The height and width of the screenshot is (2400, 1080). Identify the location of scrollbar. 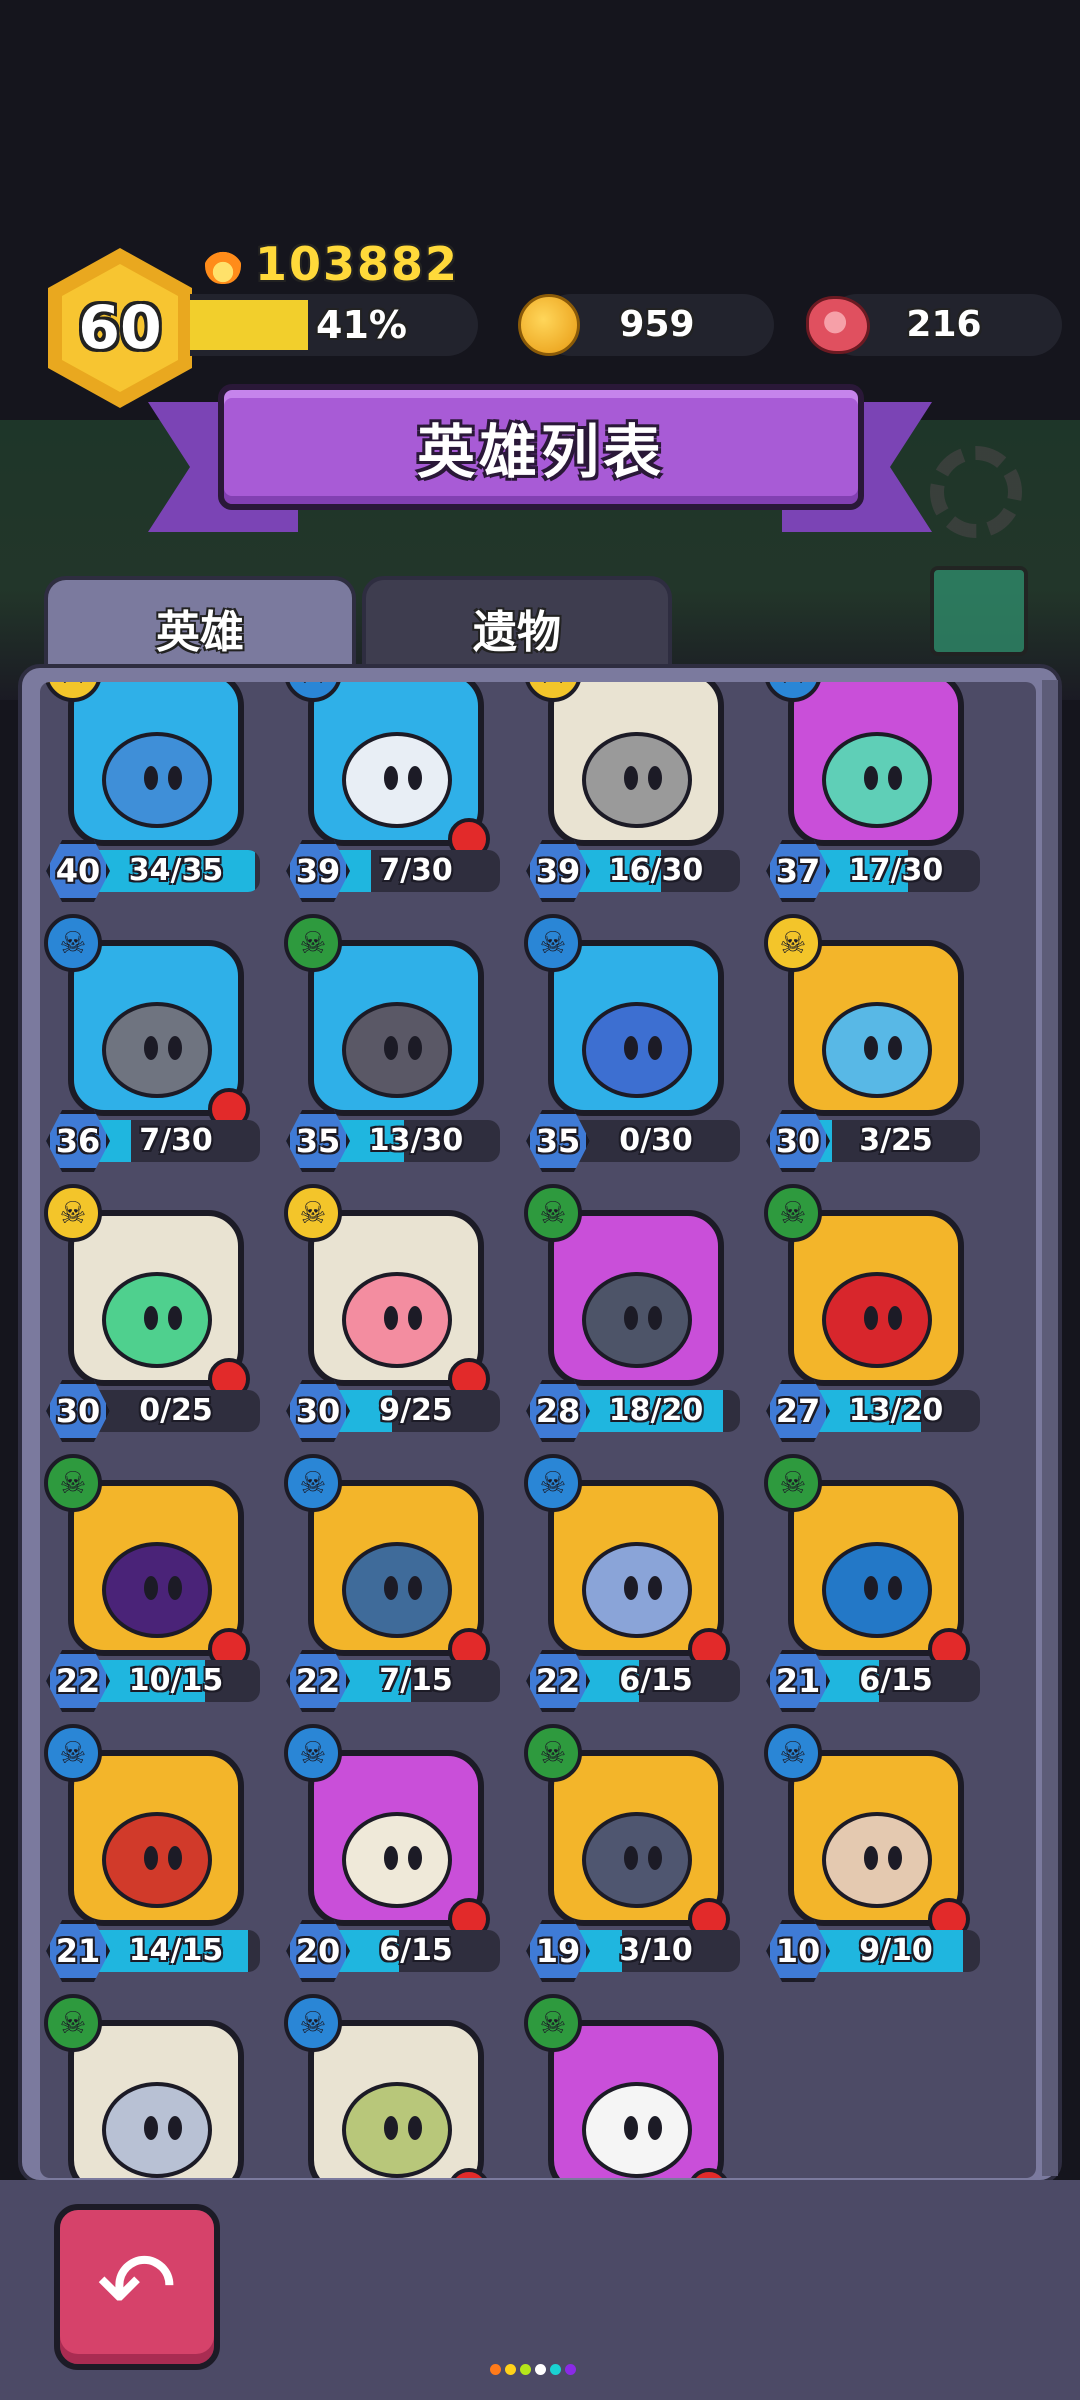
(1050, 1428).